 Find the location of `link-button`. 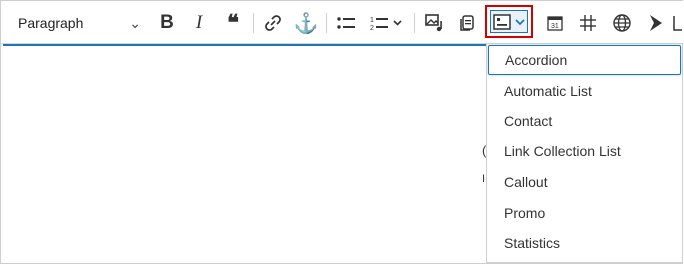

link-button is located at coordinates (273, 23).